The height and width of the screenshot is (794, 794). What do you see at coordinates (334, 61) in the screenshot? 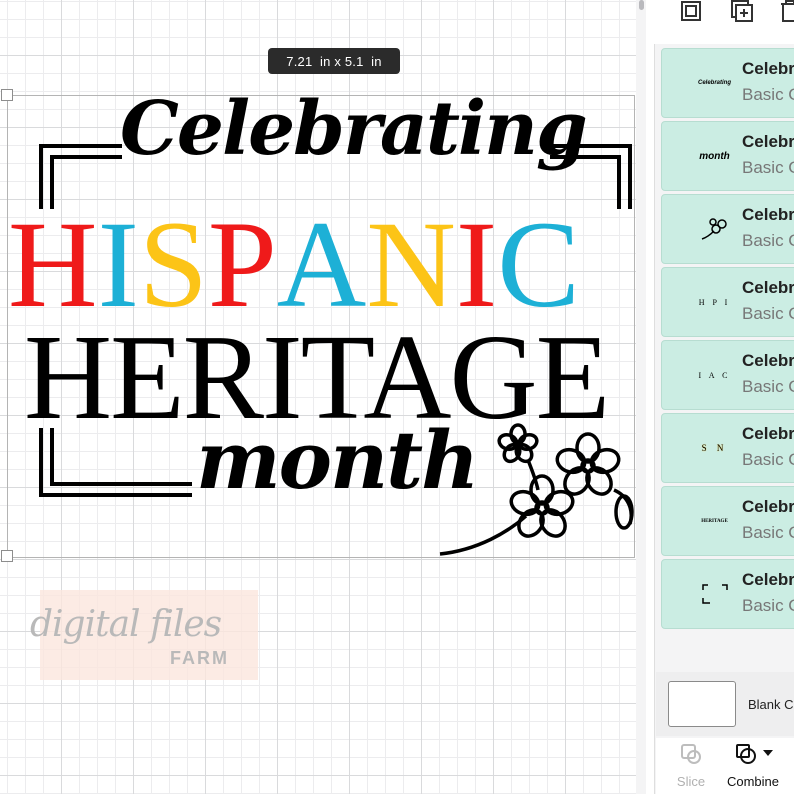
I see `size-tooltip: 7.21 in x 5.1 in` at bounding box center [334, 61].